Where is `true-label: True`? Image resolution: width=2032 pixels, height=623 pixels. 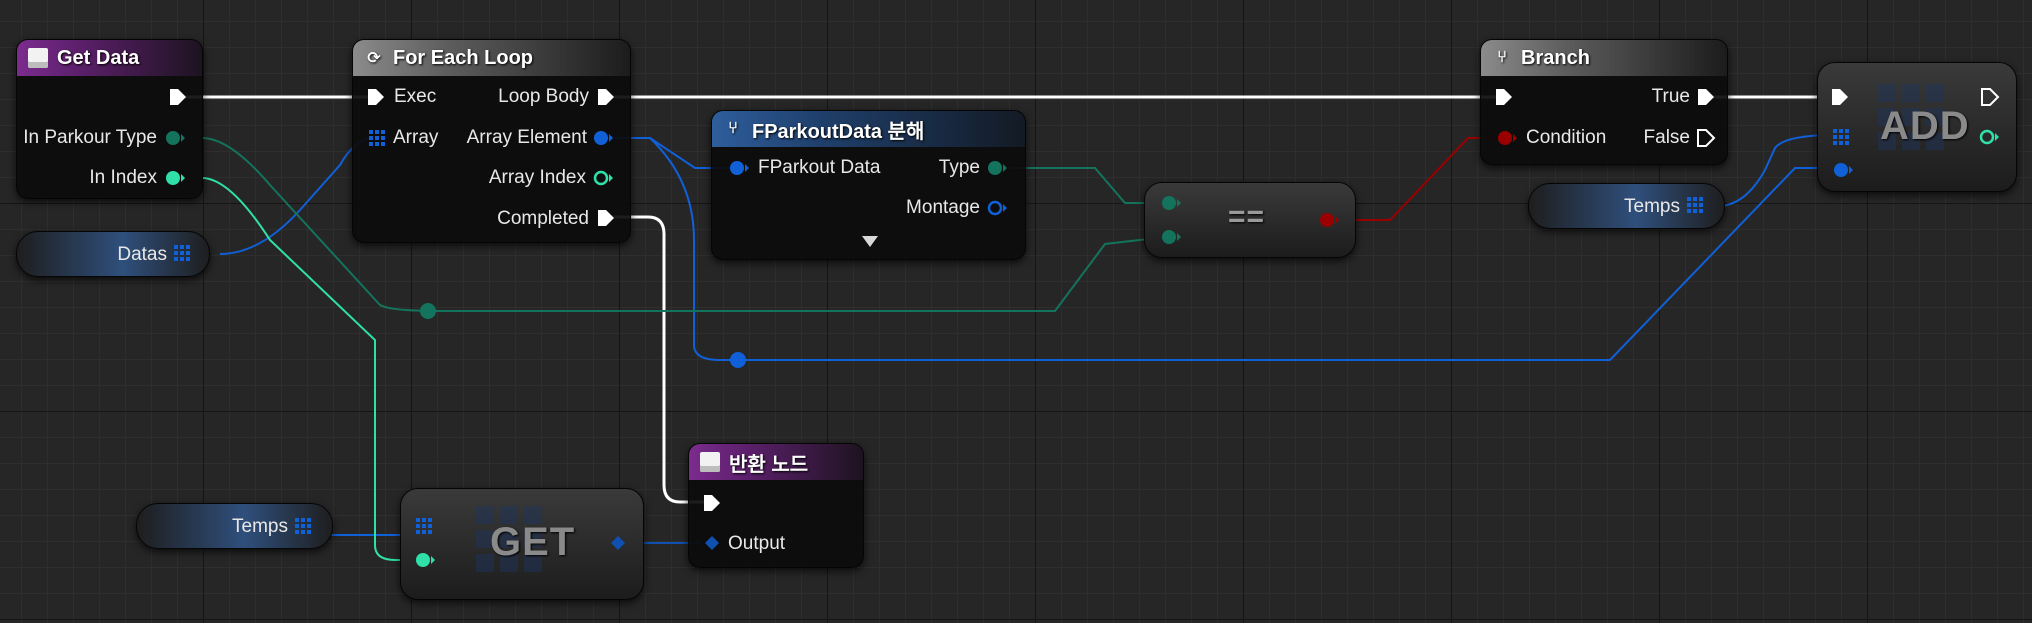
true-label: True is located at coordinates (1670, 96).